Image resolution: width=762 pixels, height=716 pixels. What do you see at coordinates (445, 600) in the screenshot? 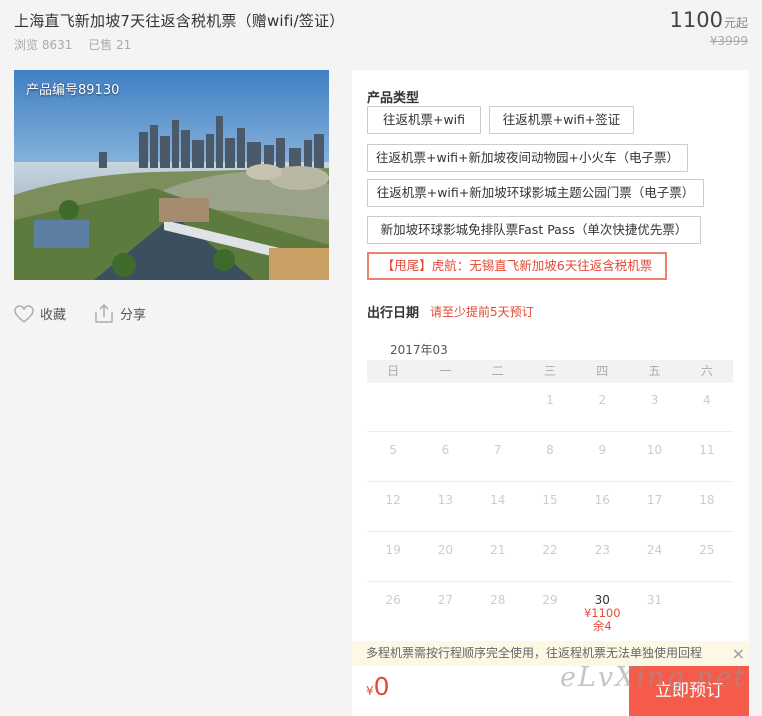
I see `calendar-day: 27` at bounding box center [445, 600].